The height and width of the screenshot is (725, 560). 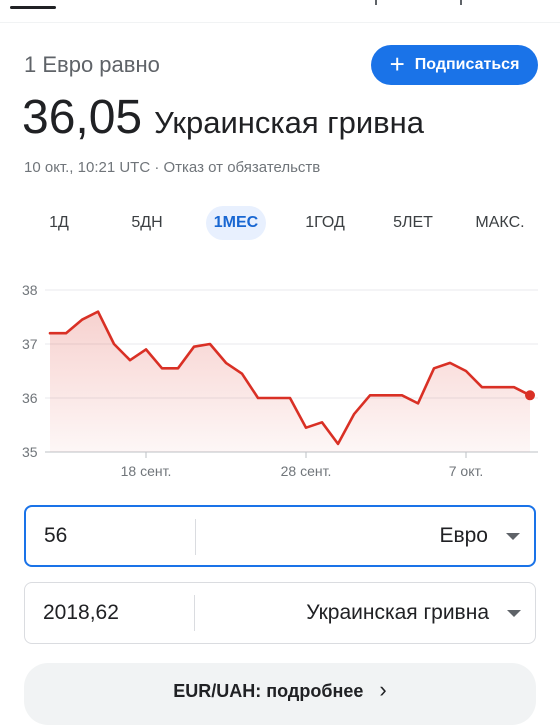 I want to click on subscribe-button: + Подписаться, so click(x=454, y=65).